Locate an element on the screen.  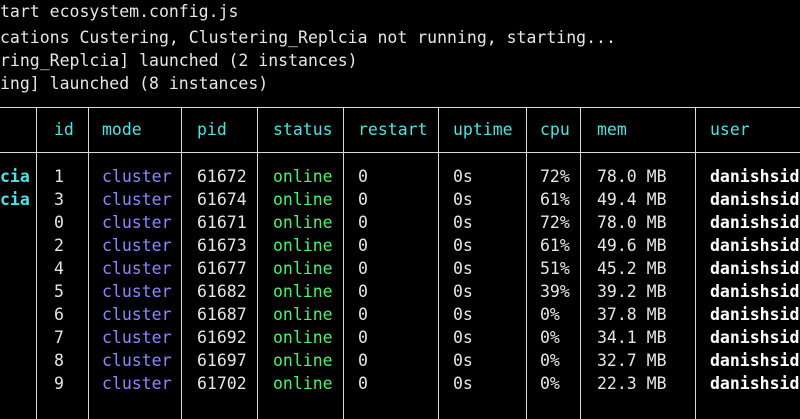
column-header-user: user is located at coordinates (730, 129).